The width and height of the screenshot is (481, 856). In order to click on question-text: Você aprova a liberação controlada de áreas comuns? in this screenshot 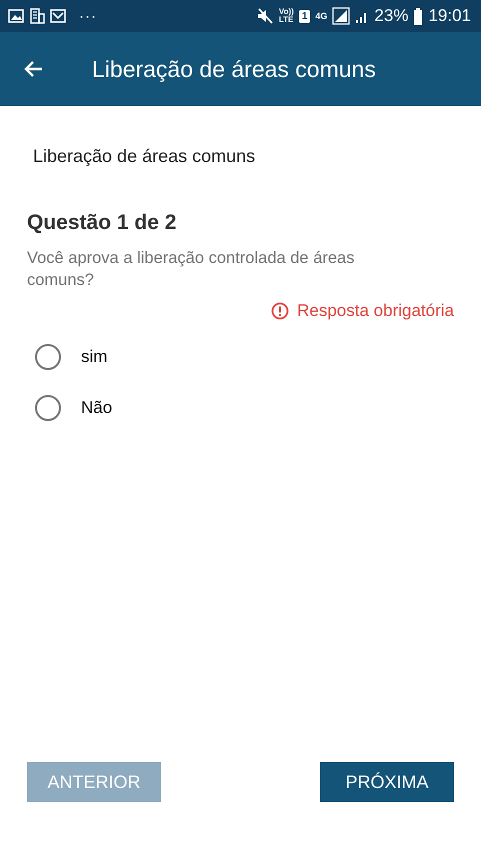, I will do `click(191, 269)`.